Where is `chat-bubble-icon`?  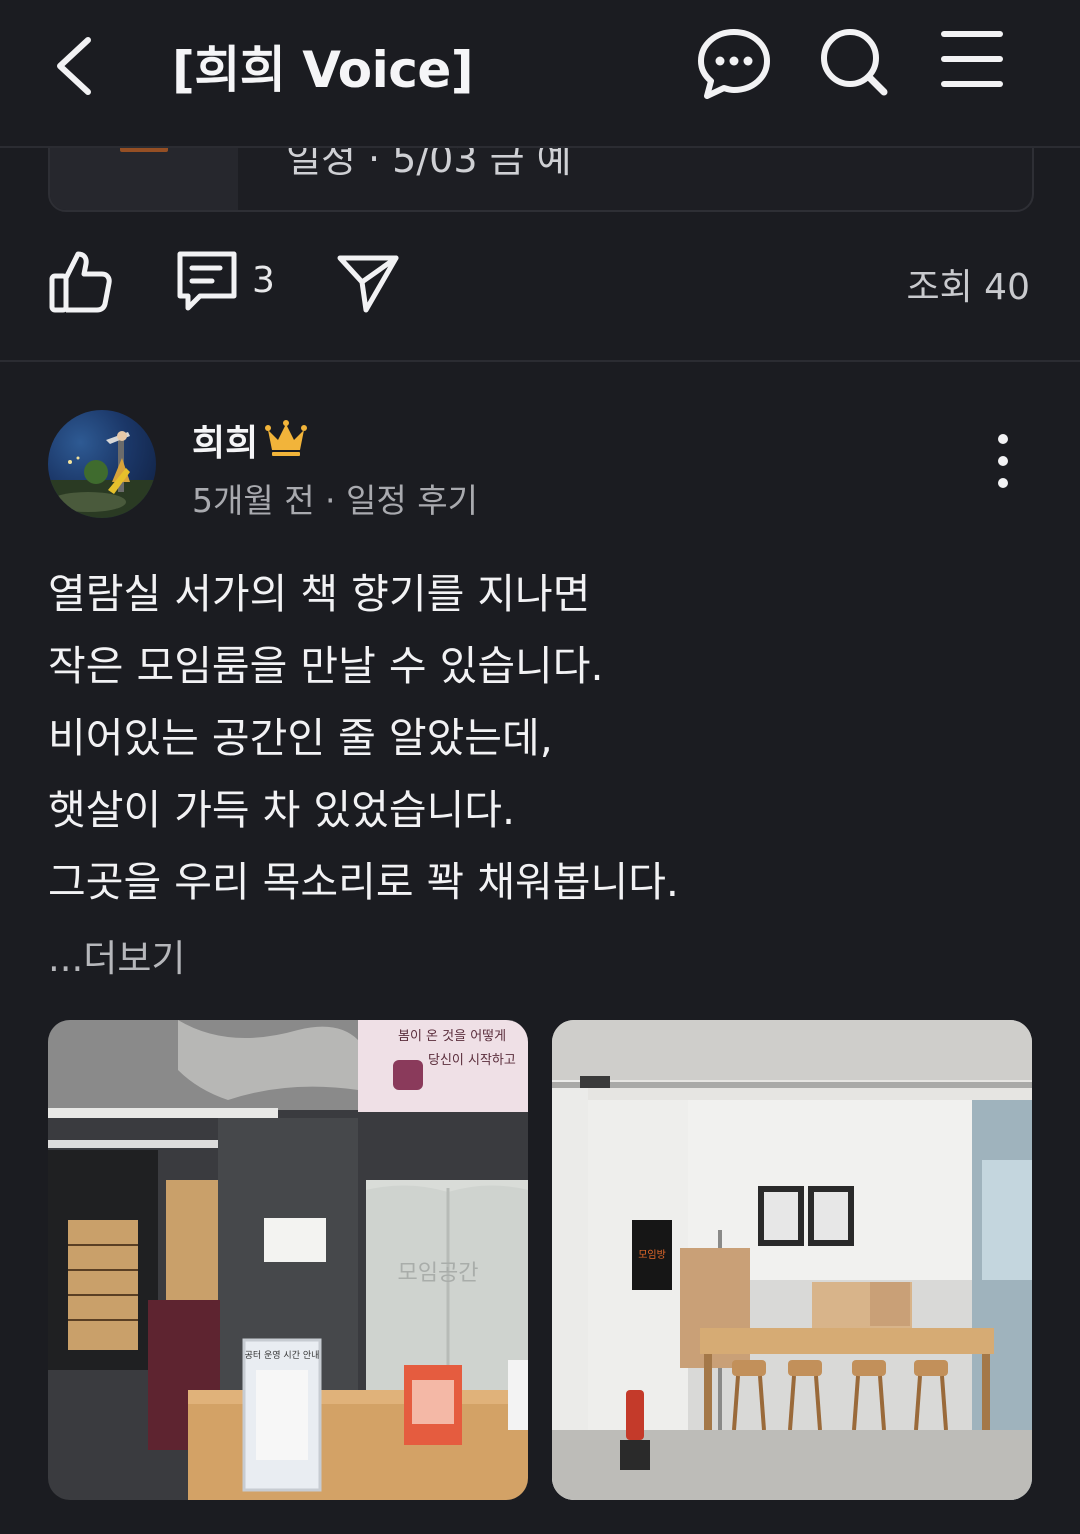 chat-bubble-icon is located at coordinates (734, 64).